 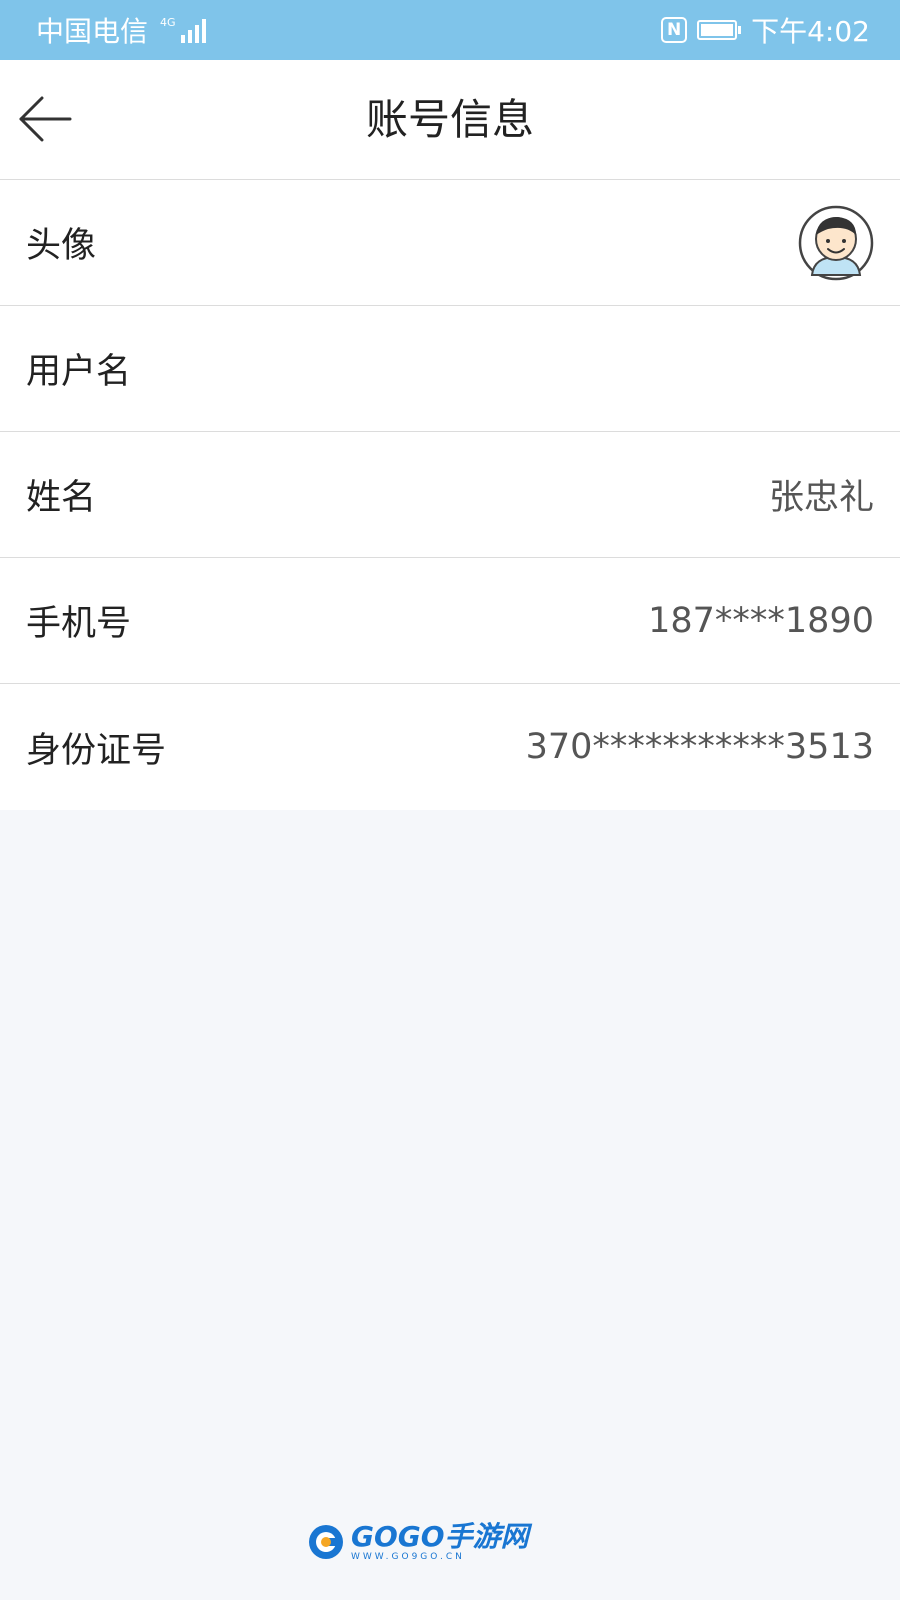 I want to click on phone-value: 187****1890, so click(x=761, y=620).